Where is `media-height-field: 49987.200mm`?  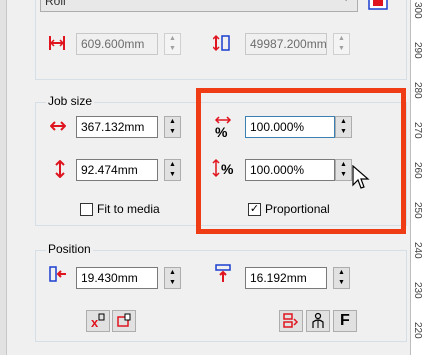
media-height-field: 49987.200mm is located at coordinates (286, 44).